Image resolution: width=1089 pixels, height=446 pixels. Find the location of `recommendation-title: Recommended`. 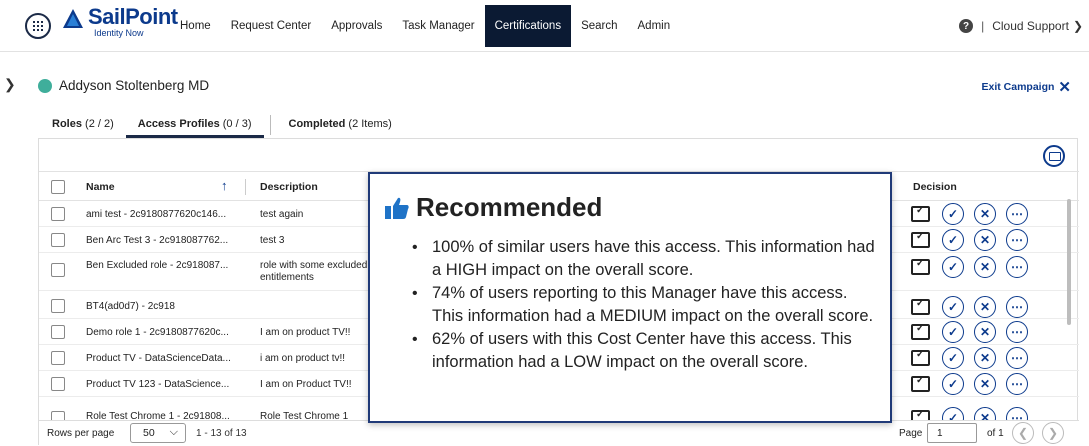

recommendation-title: Recommended is located at coordinates (493, 207).